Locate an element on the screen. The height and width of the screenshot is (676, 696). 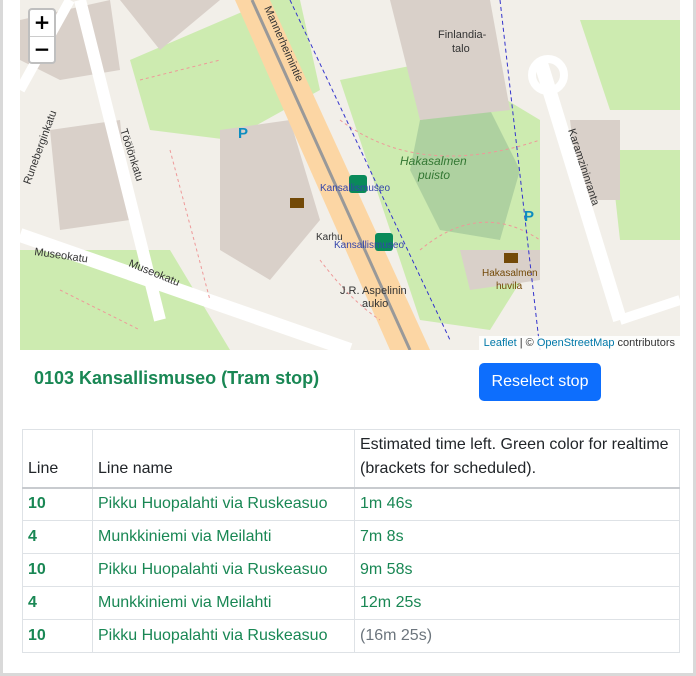
leaflet-link: Leaflet is located at coordinates (500, 343).